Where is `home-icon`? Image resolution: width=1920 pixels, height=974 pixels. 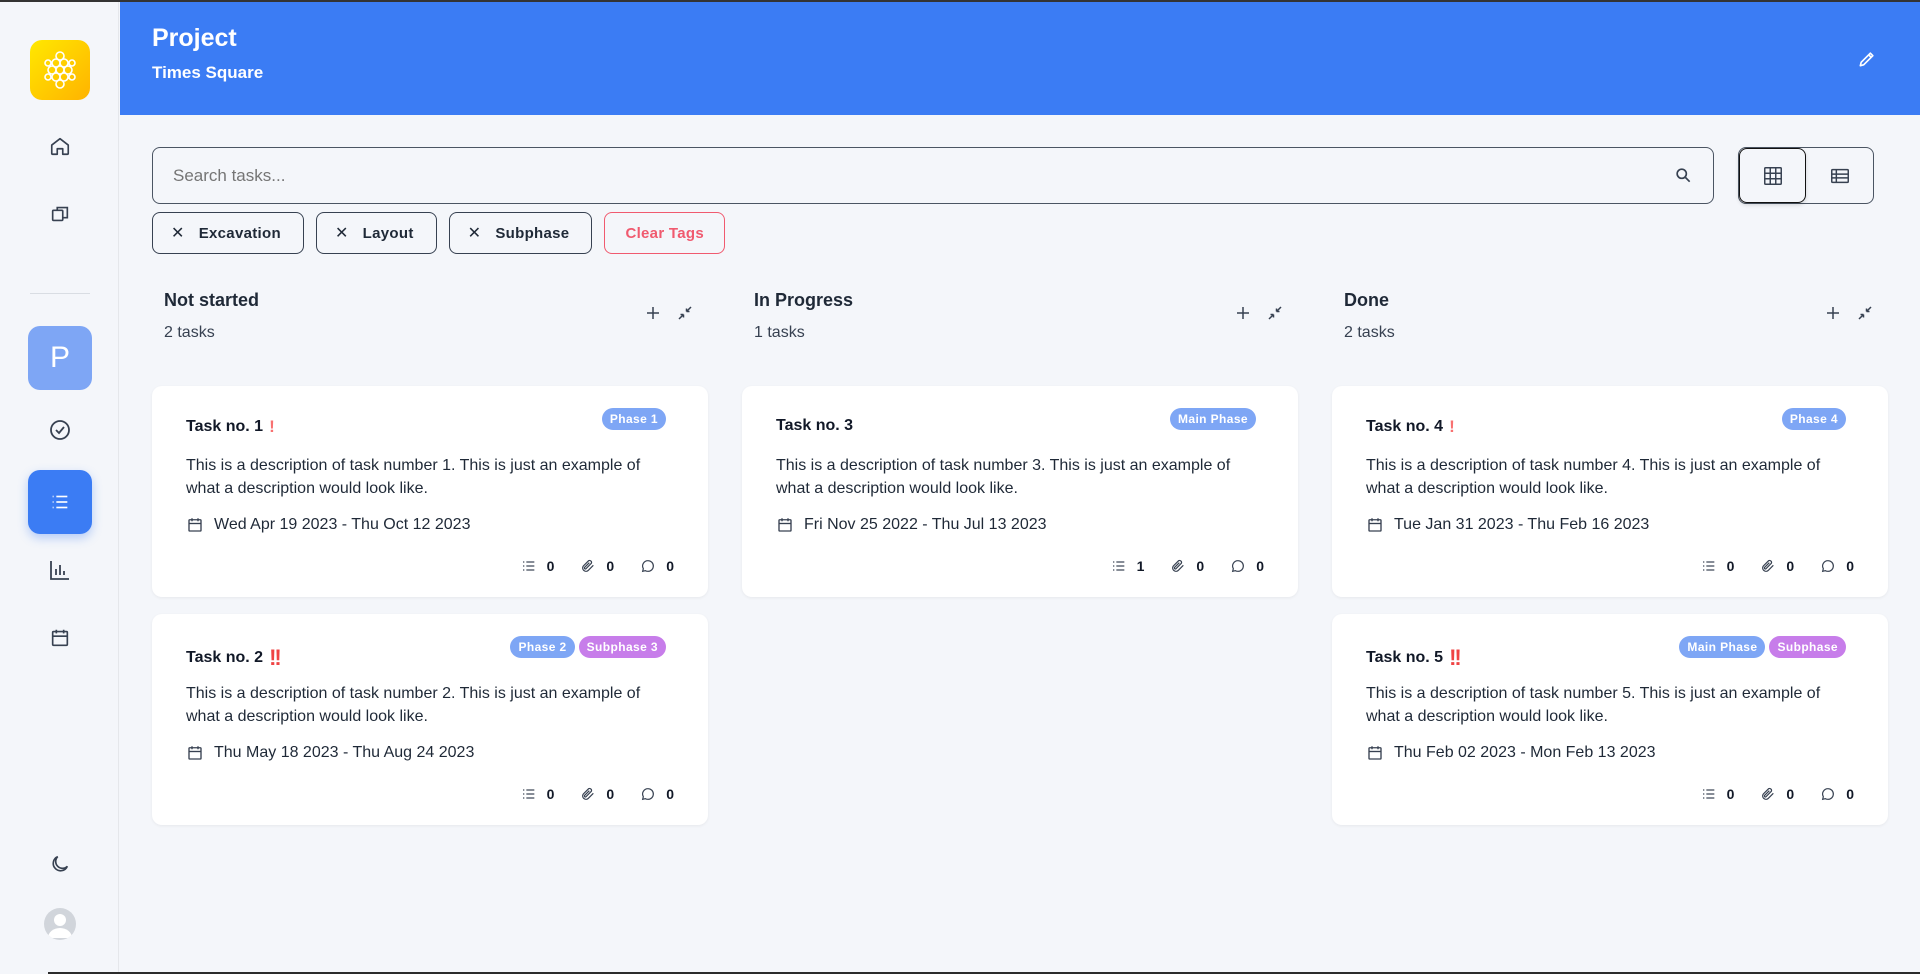
home-icon is located at coordinates (60, 146).